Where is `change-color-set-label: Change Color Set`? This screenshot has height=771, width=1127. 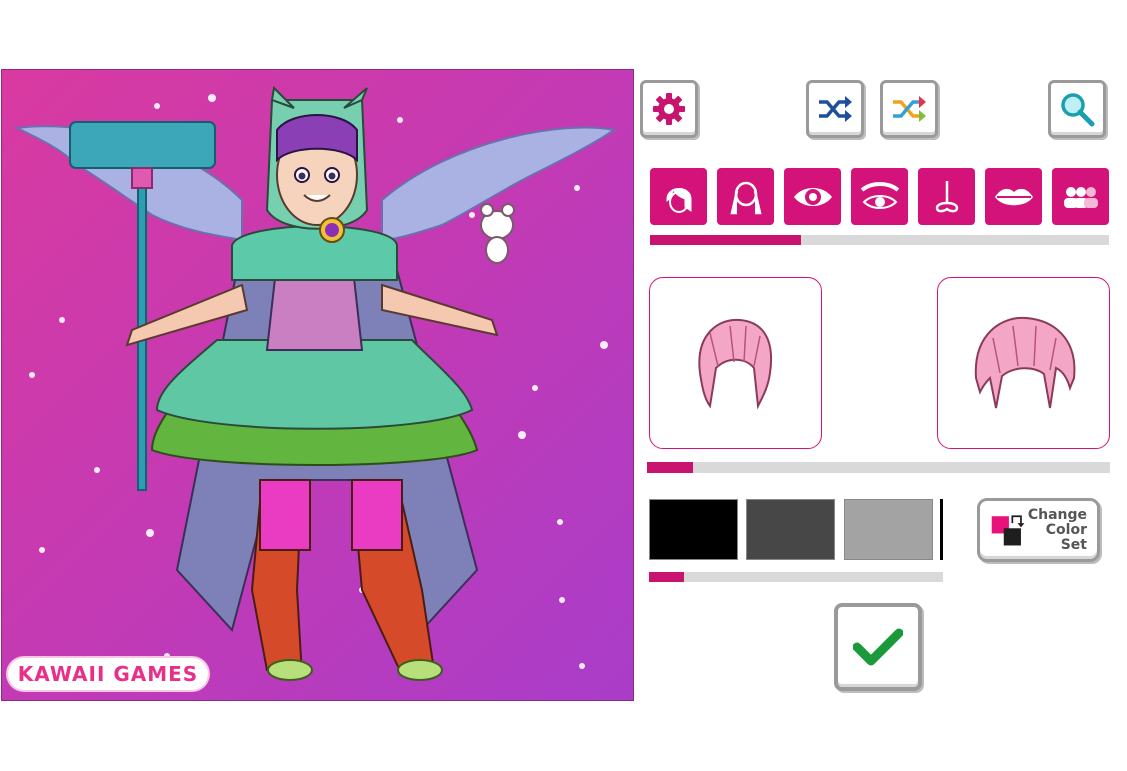
change-color-set-label: Change Color Set is located at coordinates (1057, 529).